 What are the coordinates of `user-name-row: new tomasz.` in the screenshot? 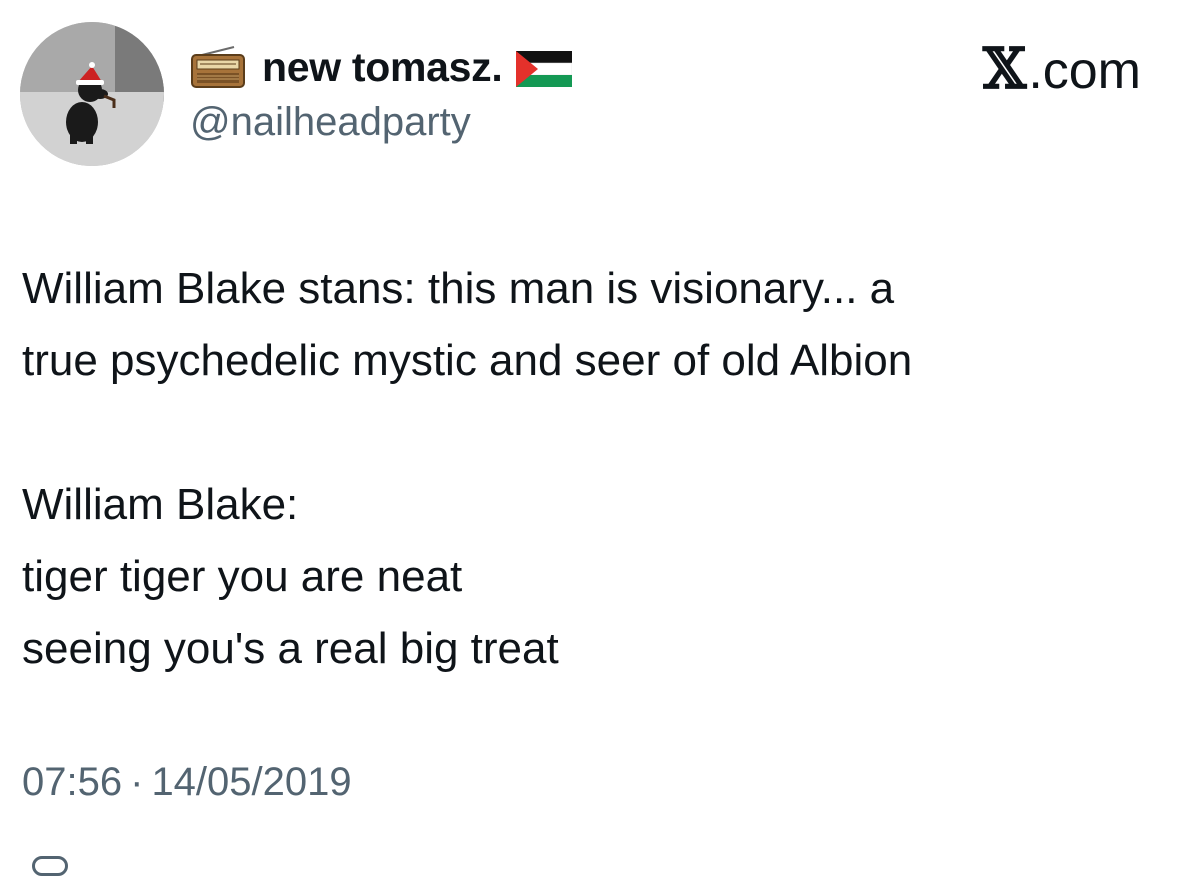 It's located at (381, 67).